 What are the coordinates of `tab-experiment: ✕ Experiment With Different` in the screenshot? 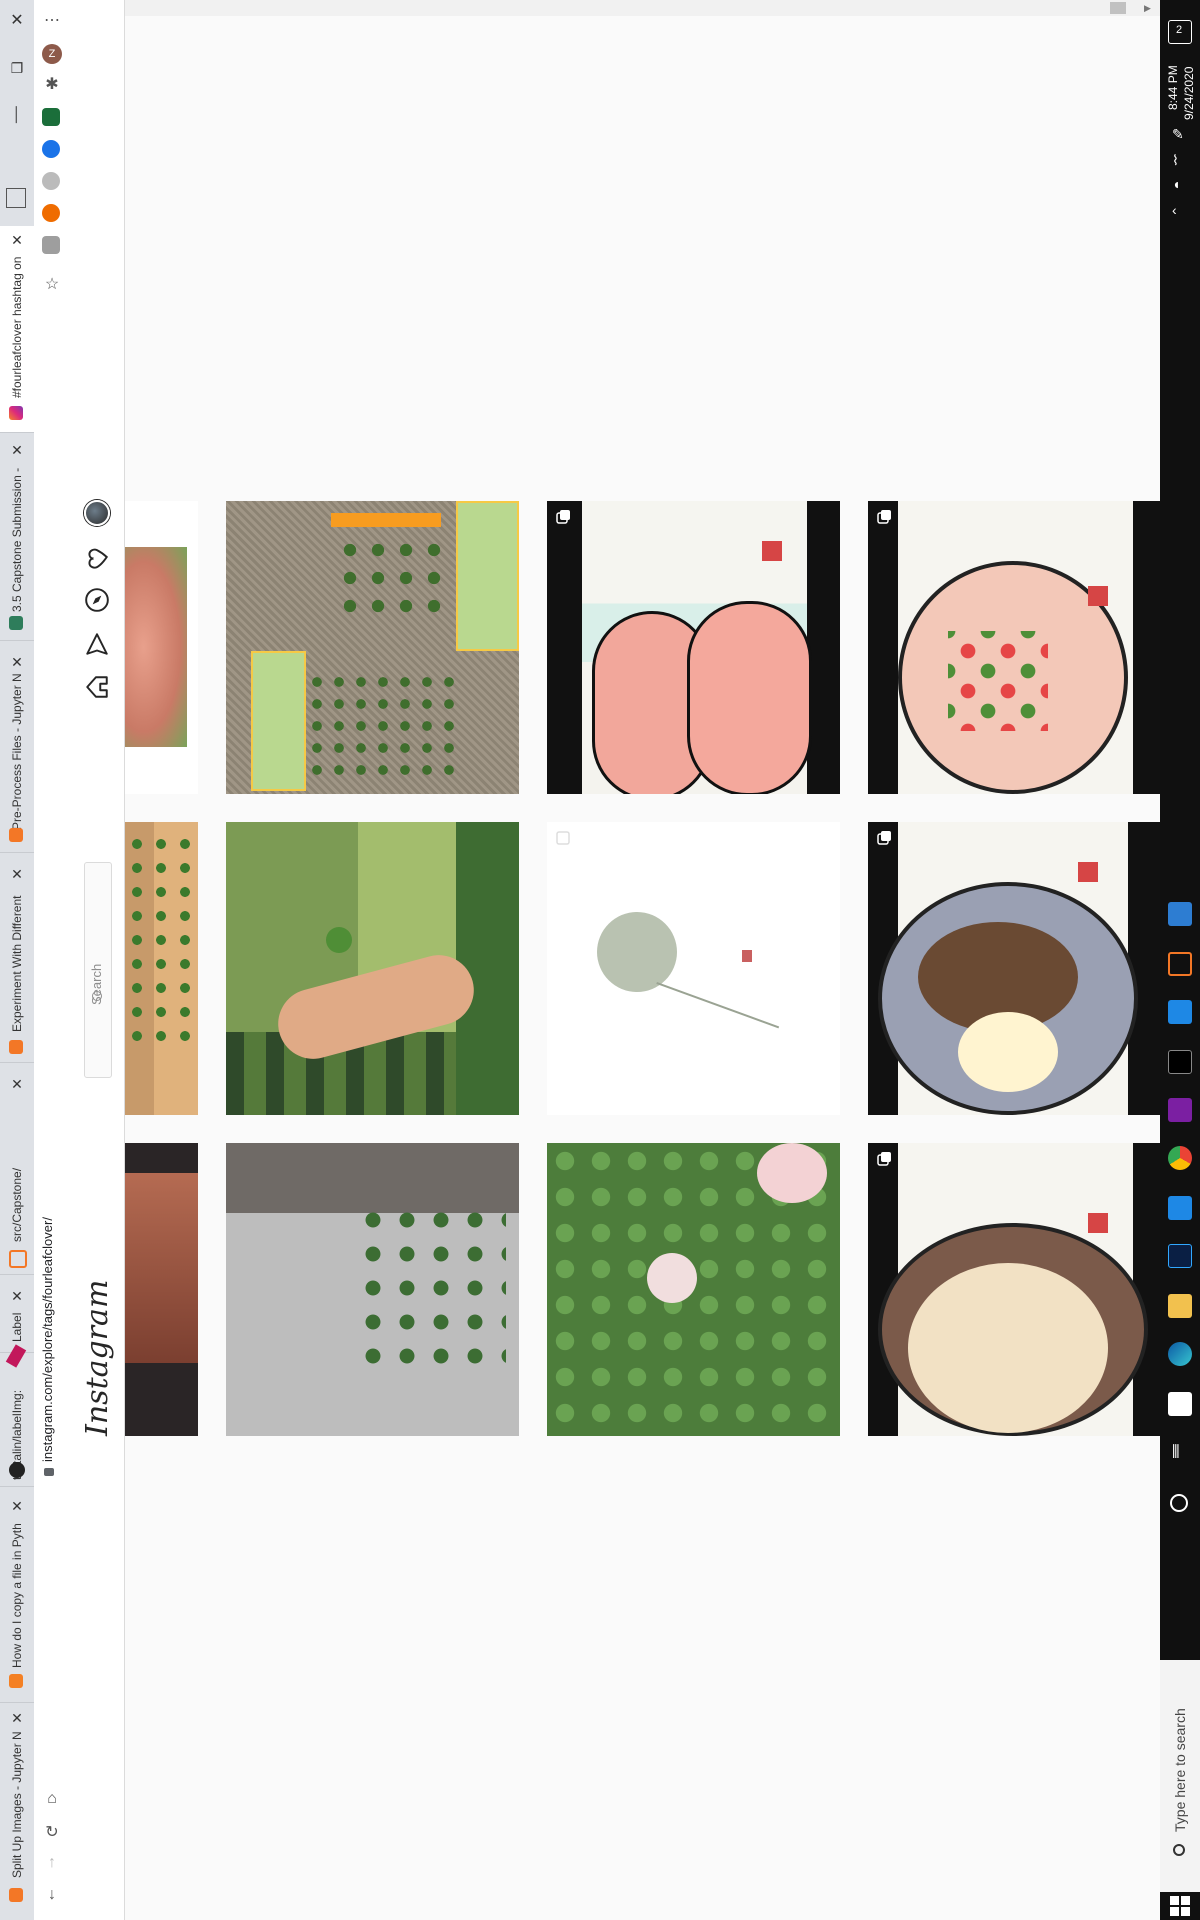 It's located at (17, 959).